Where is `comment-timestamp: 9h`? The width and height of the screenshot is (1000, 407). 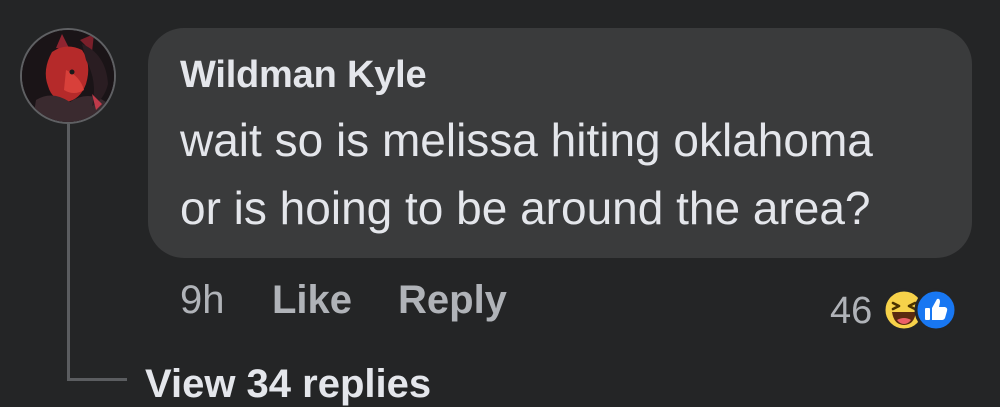 comment-timestamp: 9h is located at coordinates (202, 300).